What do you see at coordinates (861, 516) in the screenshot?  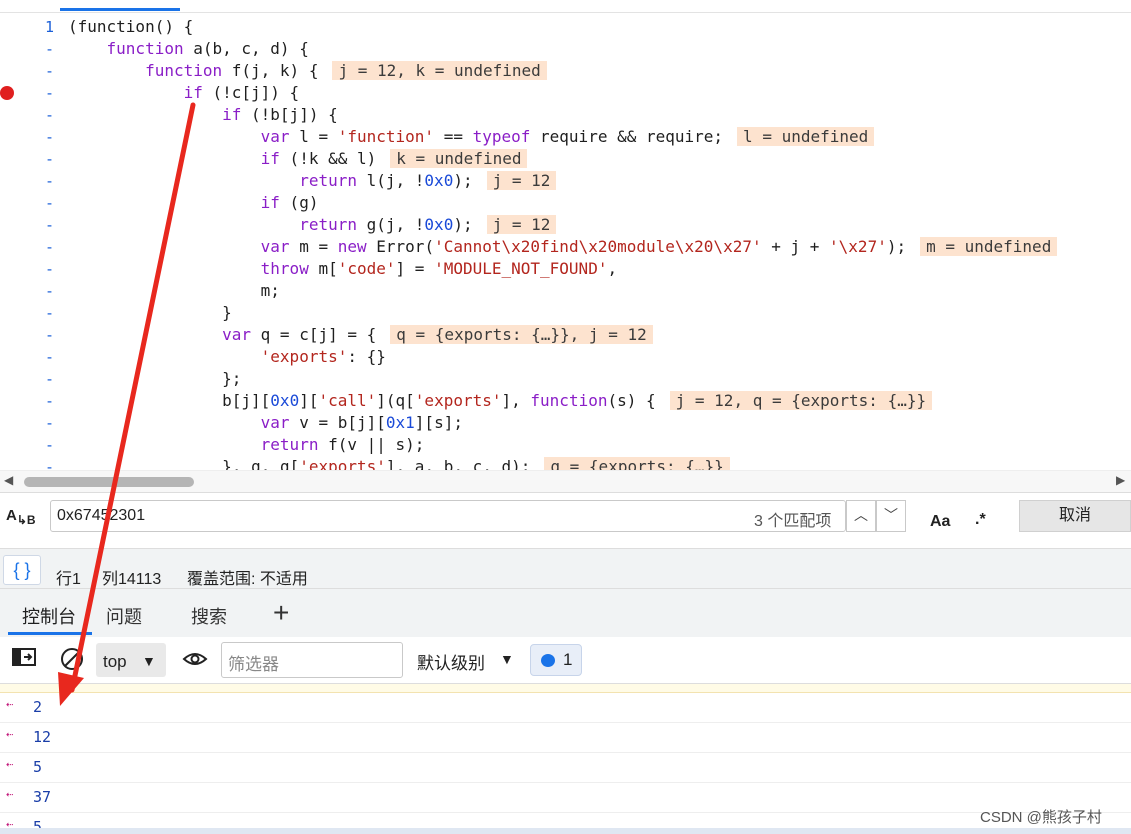 I see `previous-match-button: ︿` at bounding box center [861, 516].